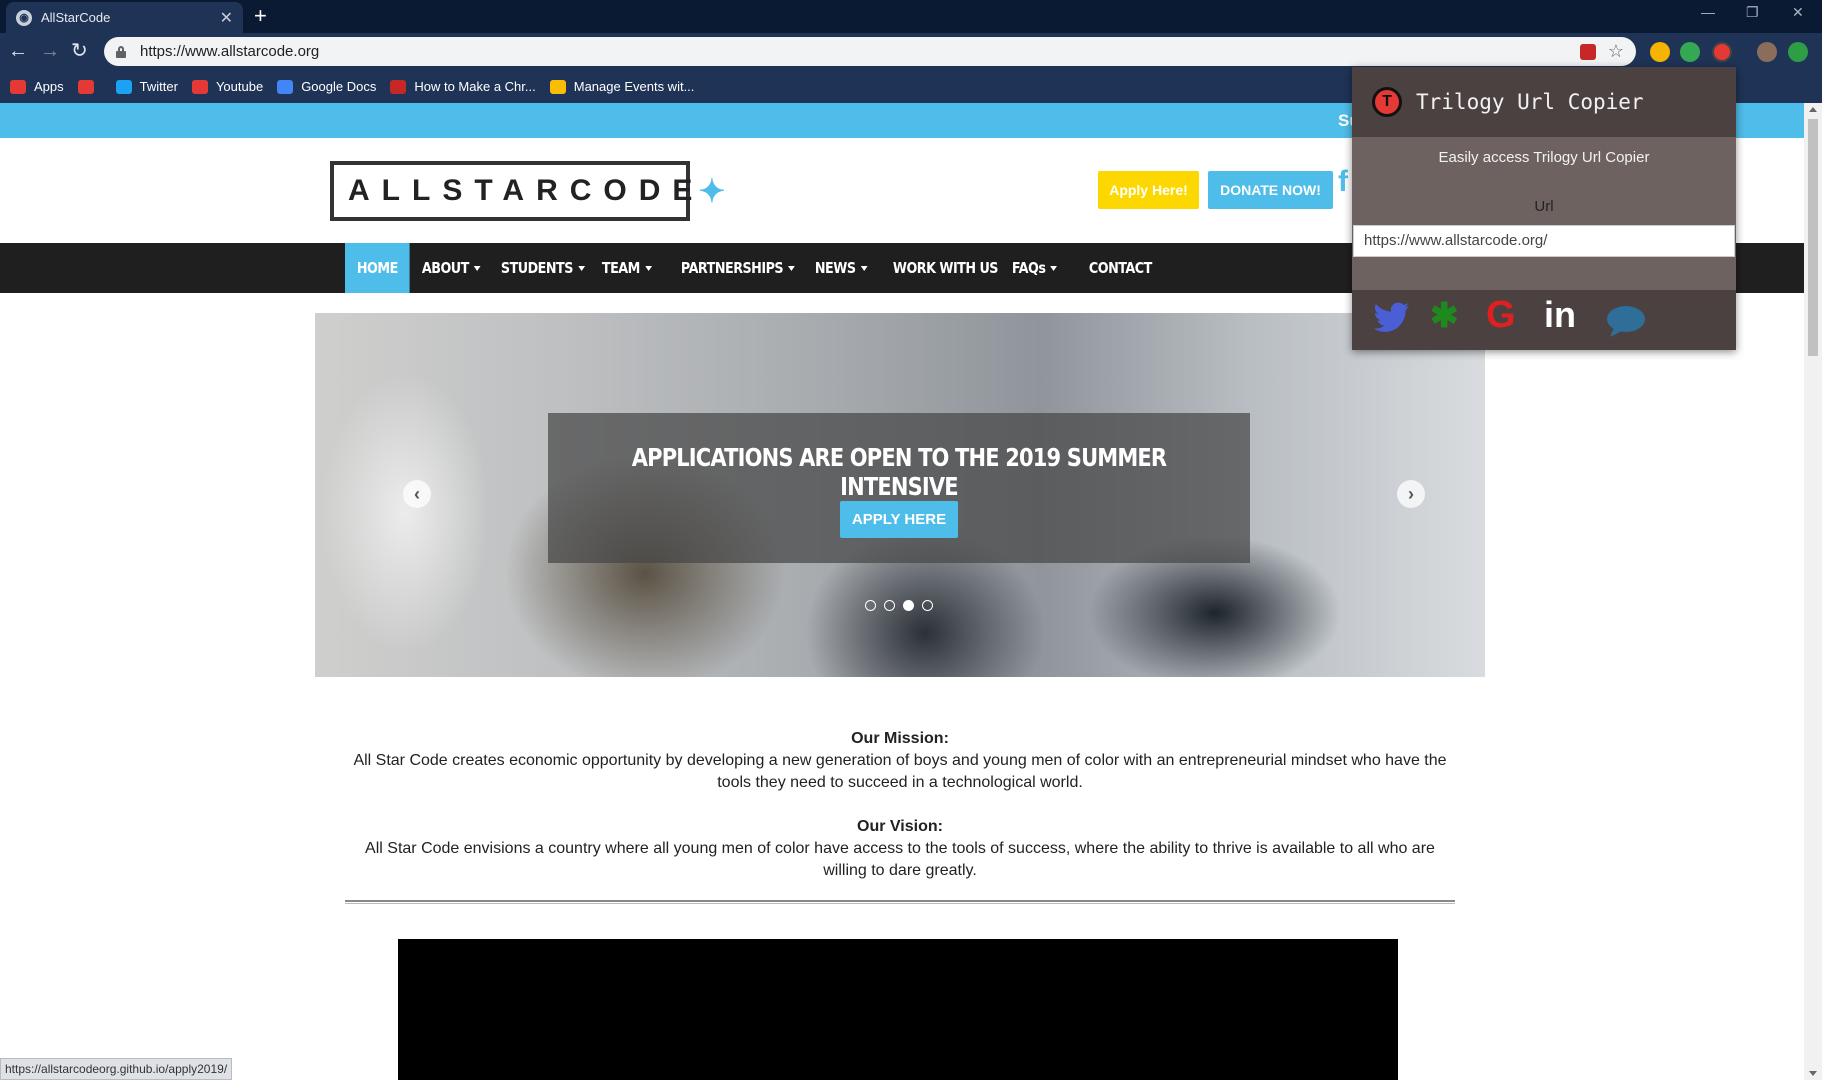  Describe the element at coordinates (445, 268) in the screenshot. I see `nav-item-label: ABOUT` at that location.